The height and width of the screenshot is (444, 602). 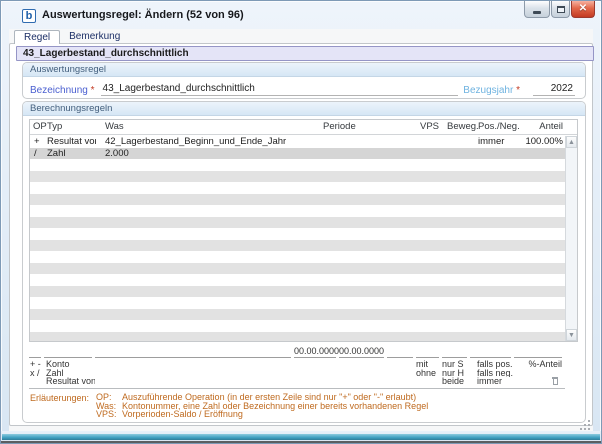 What do you see at coordinates (463, 126) in the screenshot?
I see `column-beweg: Beweg.` at bounding box center [463, 126].